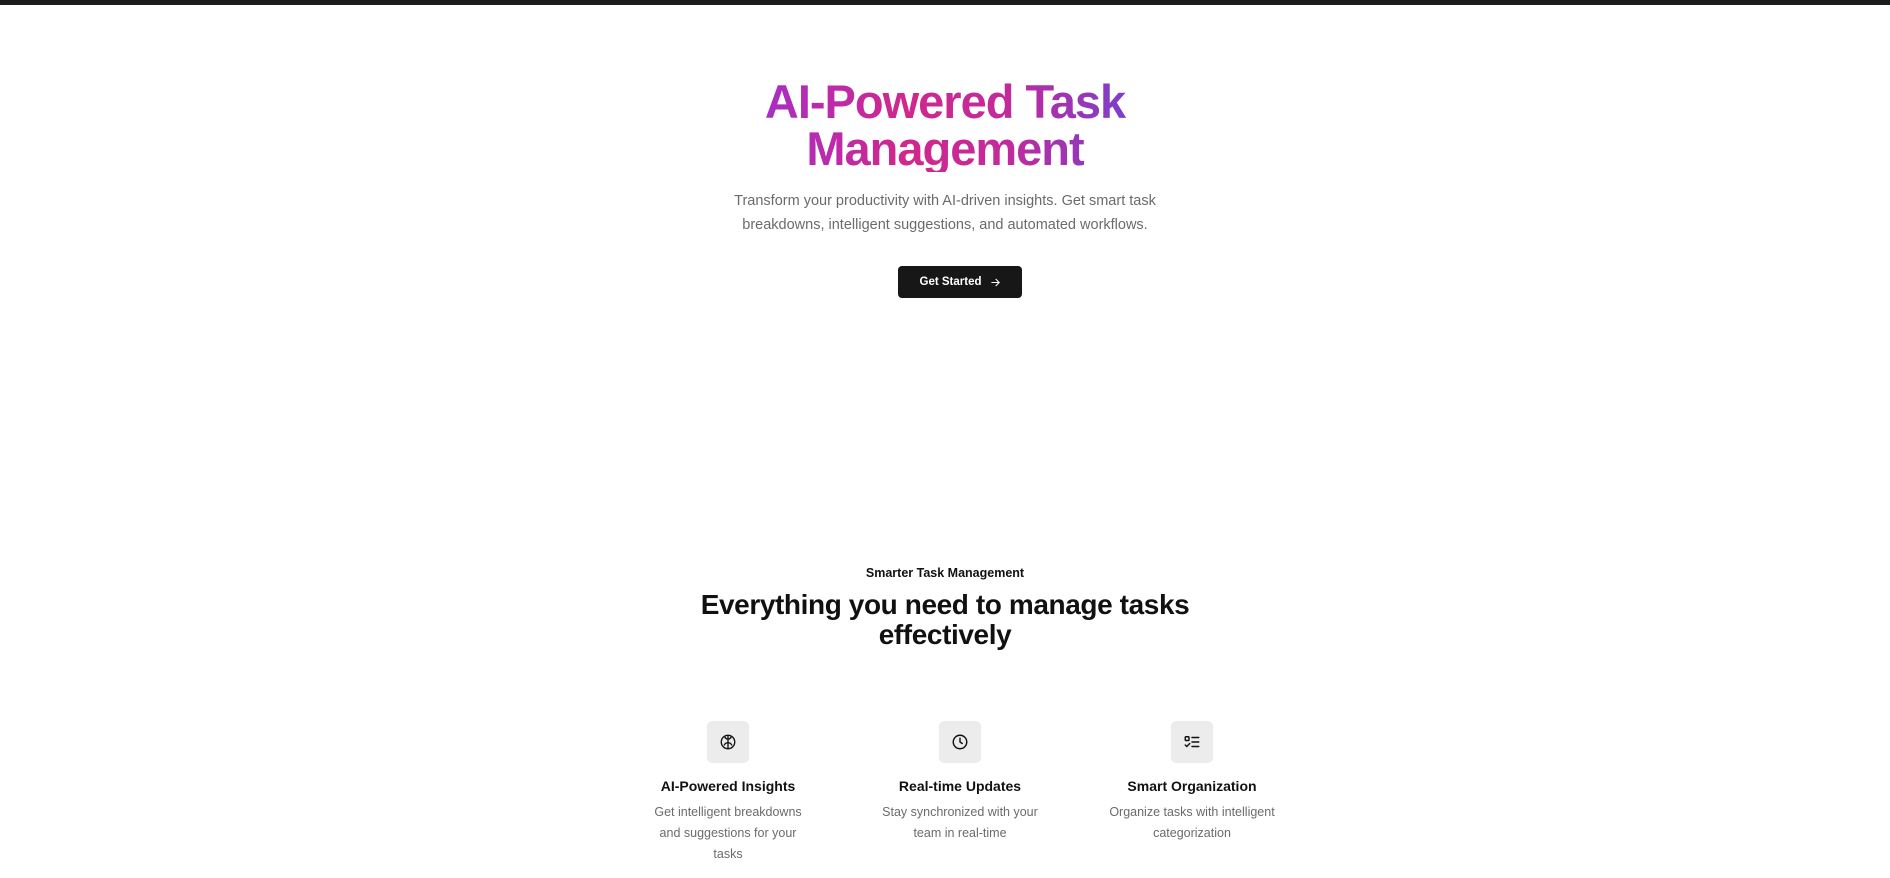  What do you see at coordinates (728, 786) in the screenshot?
I see `feature-title: AI-Powered Insights` at bounding box center [728, 786].